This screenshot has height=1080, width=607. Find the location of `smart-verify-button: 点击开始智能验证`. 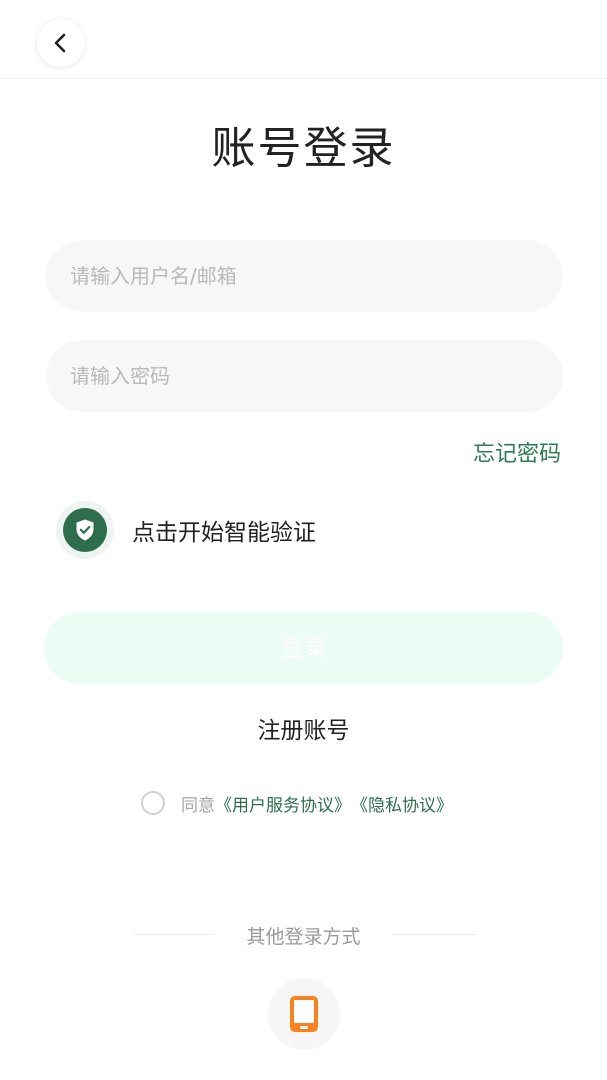

smart-verify-button: 点击开始智能验证 is located at coordinates (186, 530).